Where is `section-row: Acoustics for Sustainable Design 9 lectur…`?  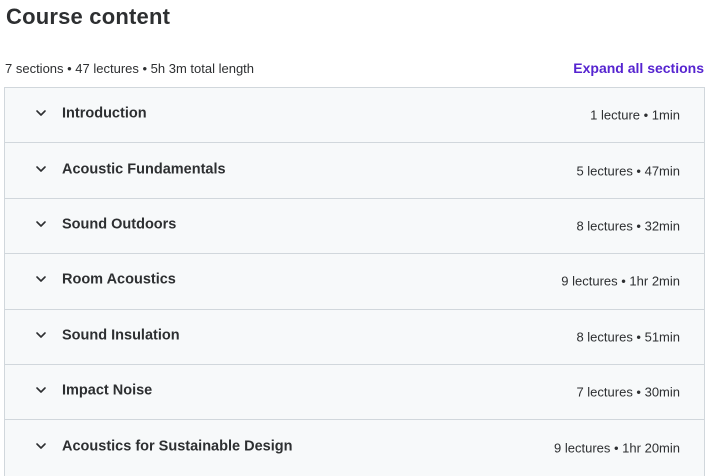 section-row: Acoustics for Sustainable Design 9 lectur… is located at coordinates (354, 448).